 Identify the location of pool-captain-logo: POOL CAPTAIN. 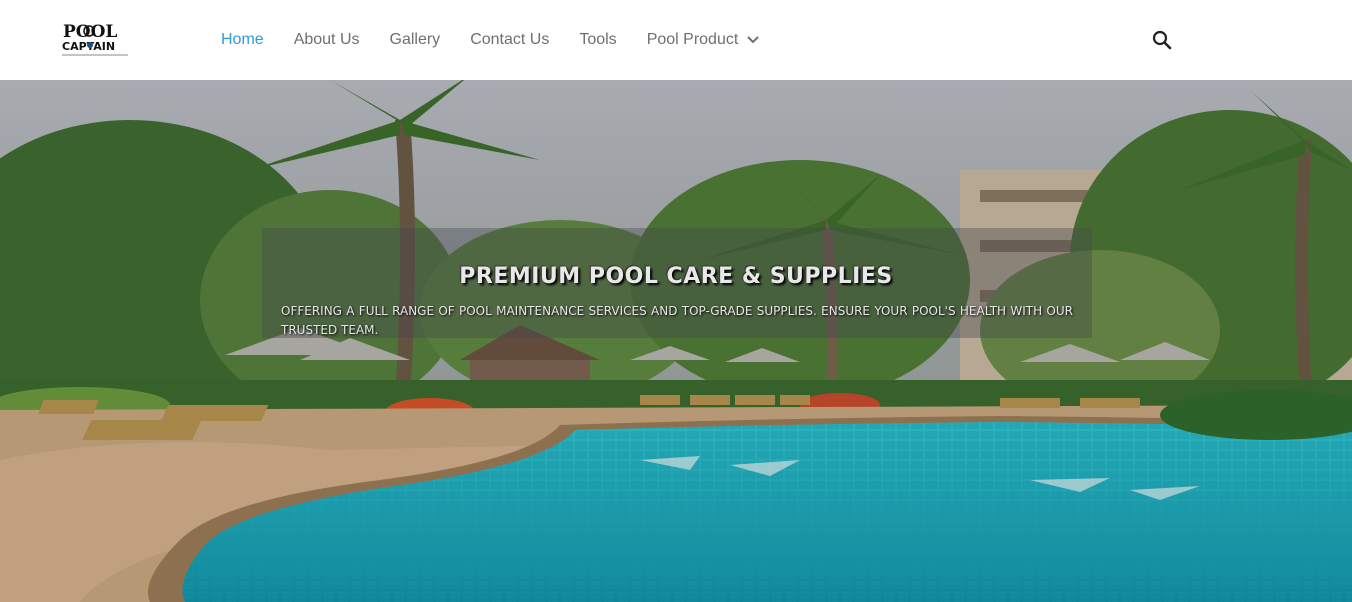
(96, 40).